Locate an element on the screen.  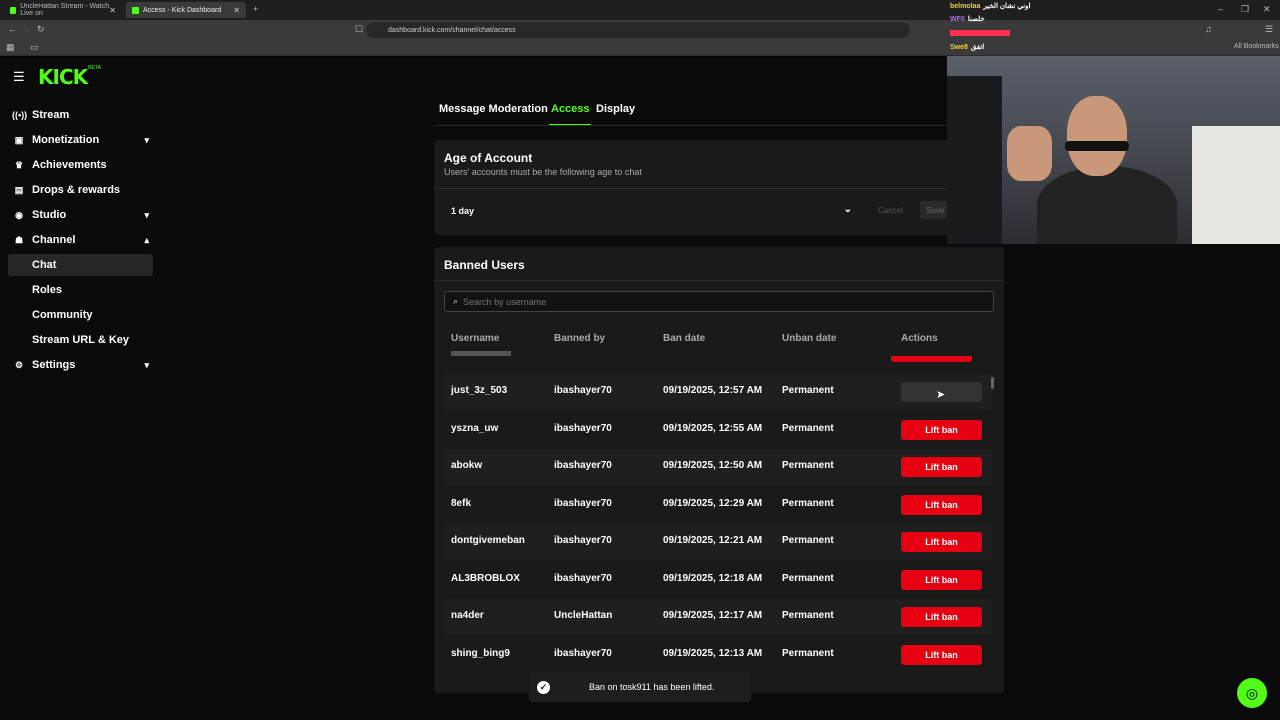
sidebar-item-stream-url-key: Stream URL & Key is located at coordinates (80, 340).